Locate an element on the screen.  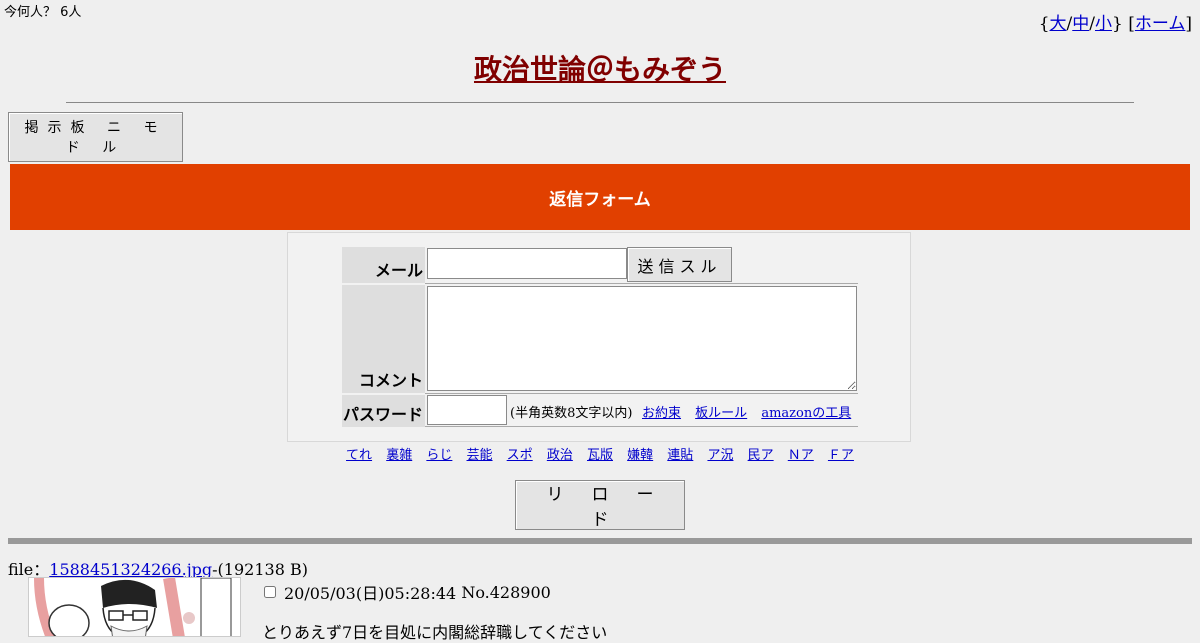
board-link: Ｆア is located at coordinates (841, 455).